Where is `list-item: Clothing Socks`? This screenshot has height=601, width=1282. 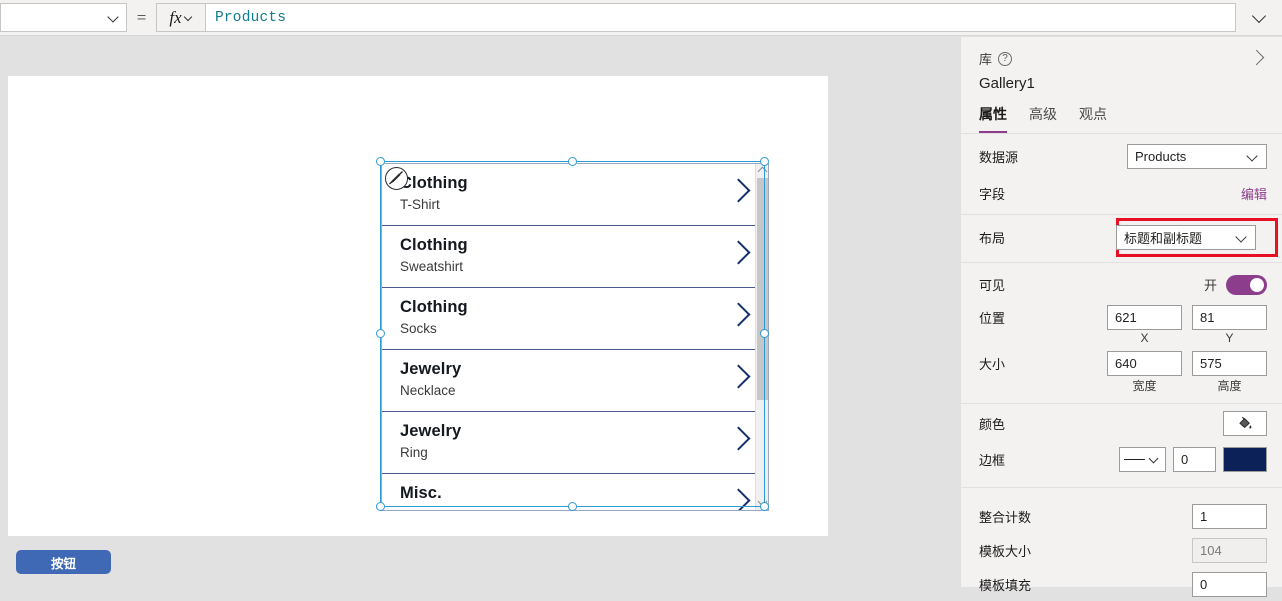 list-item: Clothing Socks is located at coordinates (575, 319).